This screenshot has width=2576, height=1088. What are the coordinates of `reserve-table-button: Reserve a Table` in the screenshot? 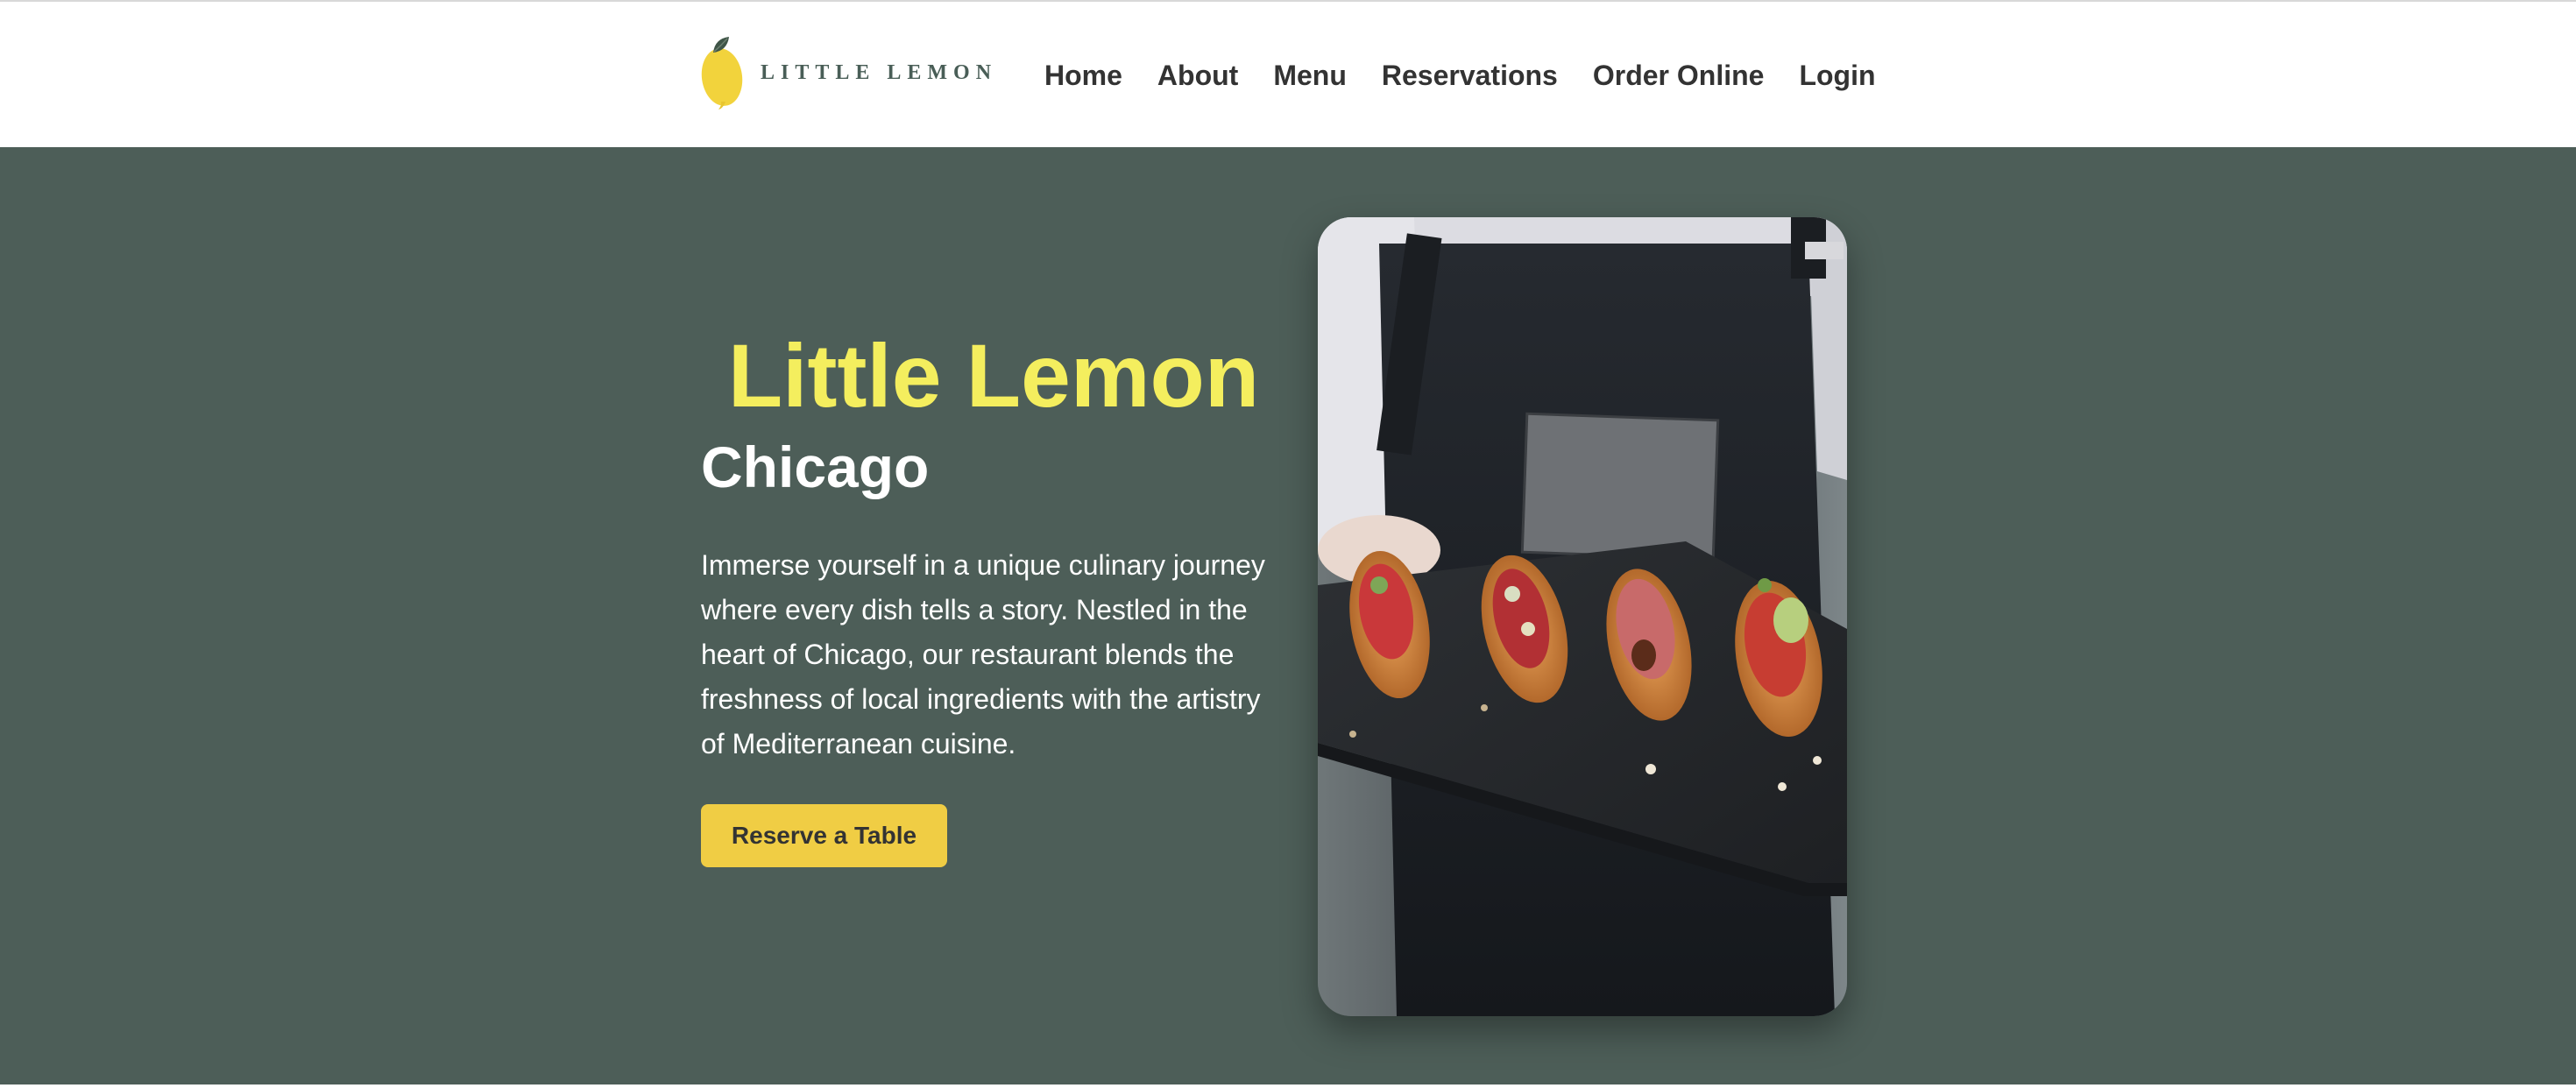 It's located at (824, 835).